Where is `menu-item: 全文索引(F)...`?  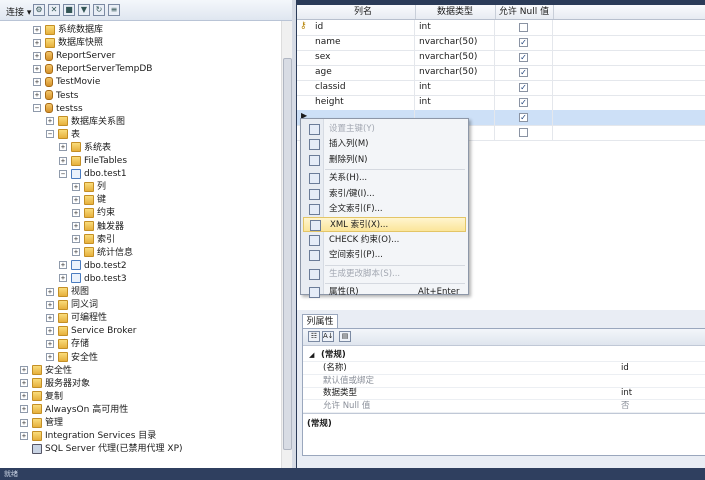 menu-item: 全文索引(F)... is located at coordinates (384, 209).